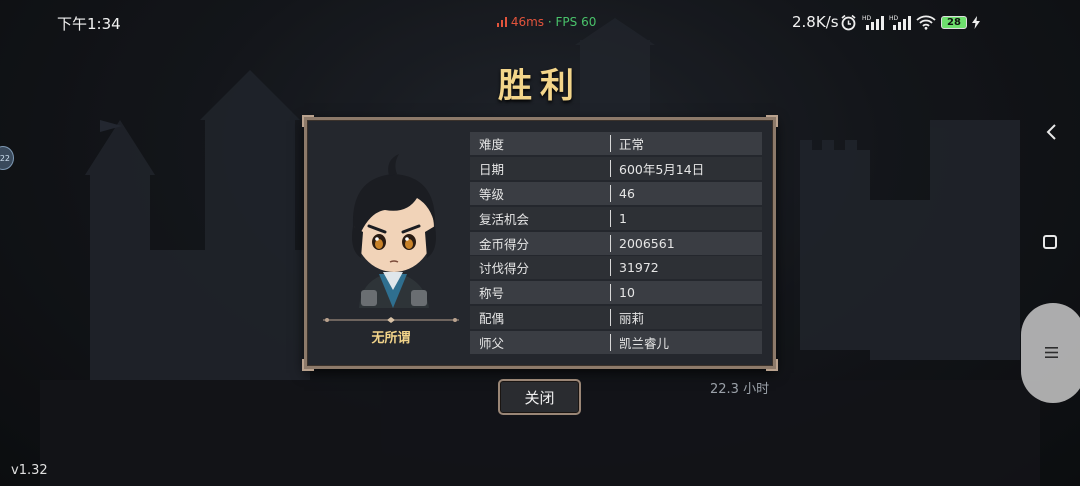  I want to click on version-label: v1.32, so click(29, 470).